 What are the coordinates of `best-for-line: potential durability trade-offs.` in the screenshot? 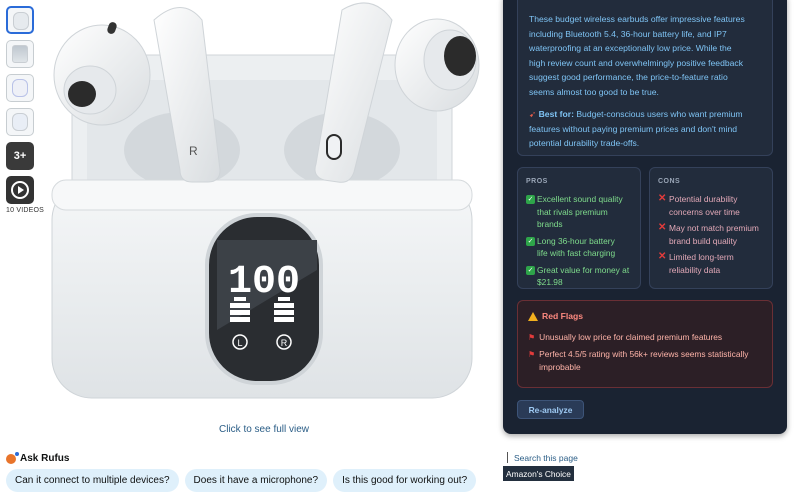 It's located at (584, 143).